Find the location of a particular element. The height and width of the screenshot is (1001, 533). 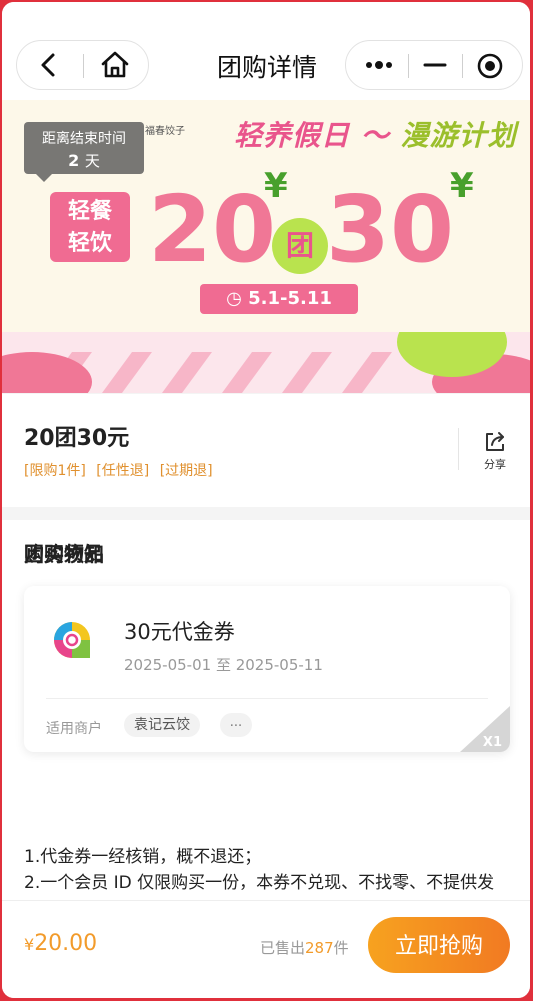

deal-title: 20团30元 is located at coordinates (77, 438).